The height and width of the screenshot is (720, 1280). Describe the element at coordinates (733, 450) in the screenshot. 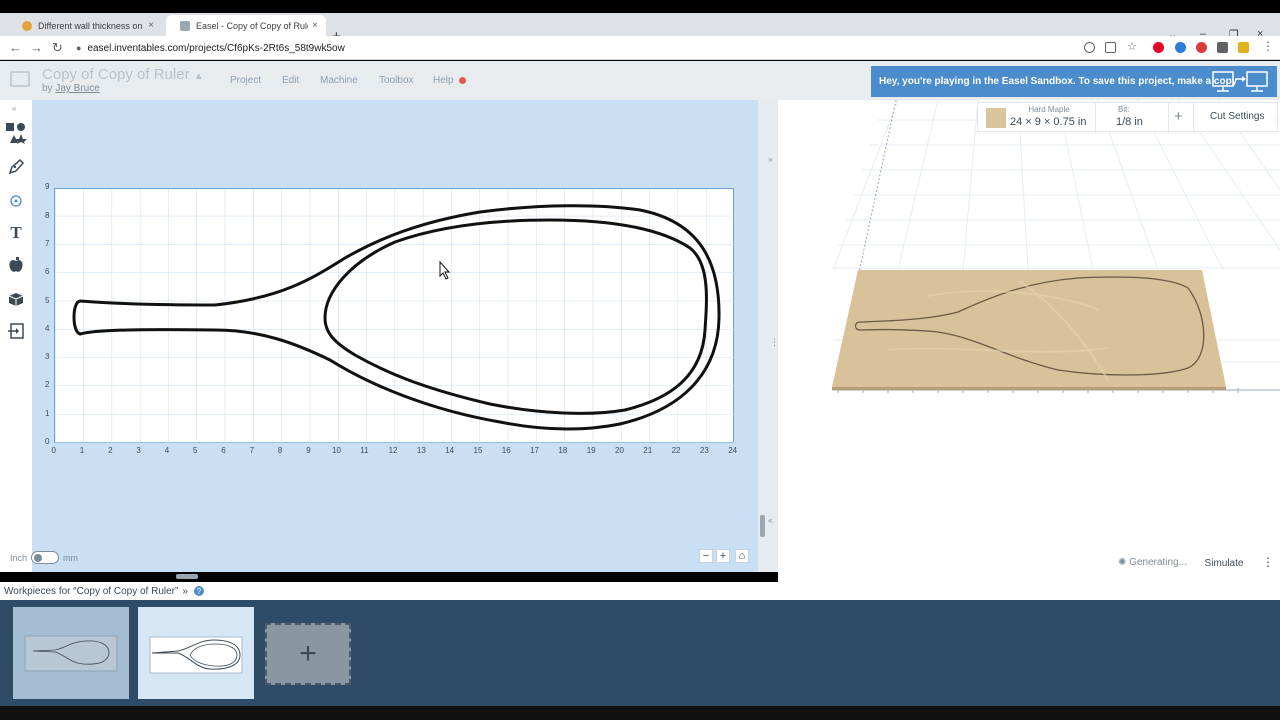

I see `x-tick-label: 24` at that location.